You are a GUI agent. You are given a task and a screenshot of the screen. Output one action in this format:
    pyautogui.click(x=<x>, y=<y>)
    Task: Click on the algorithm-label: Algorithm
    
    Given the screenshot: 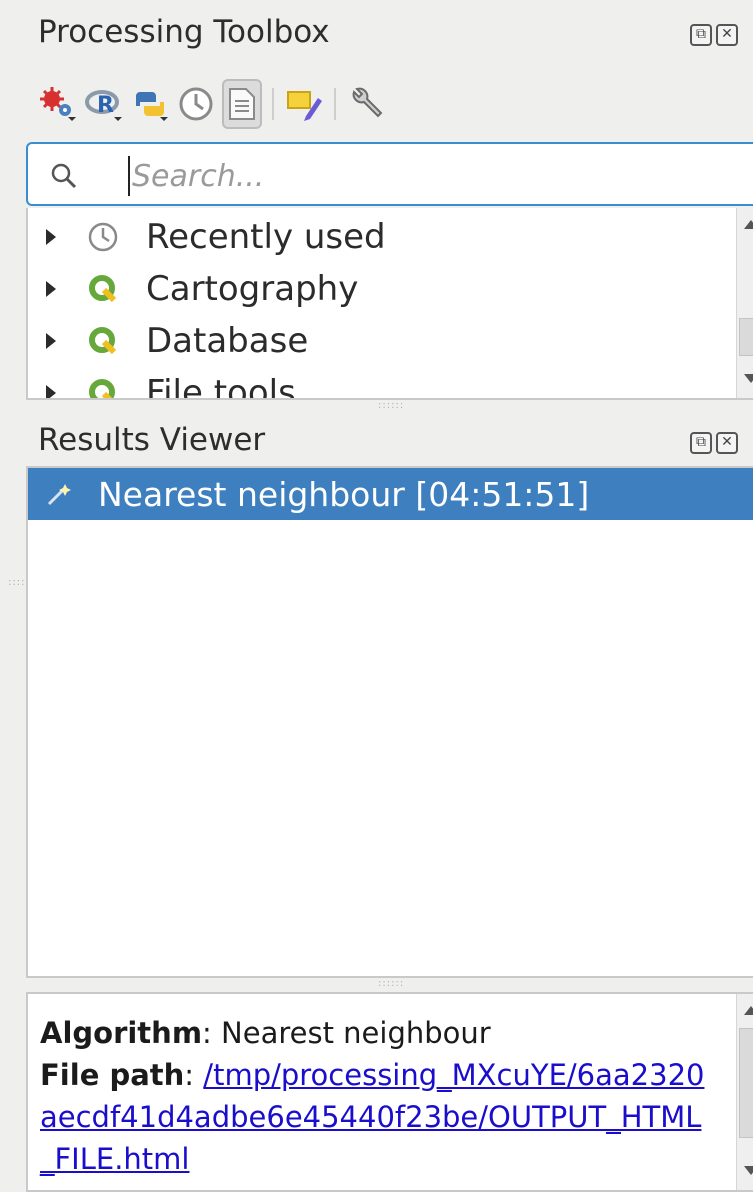 What is the action you would take?
    pyautogui.click(x=121, y=1033)
    